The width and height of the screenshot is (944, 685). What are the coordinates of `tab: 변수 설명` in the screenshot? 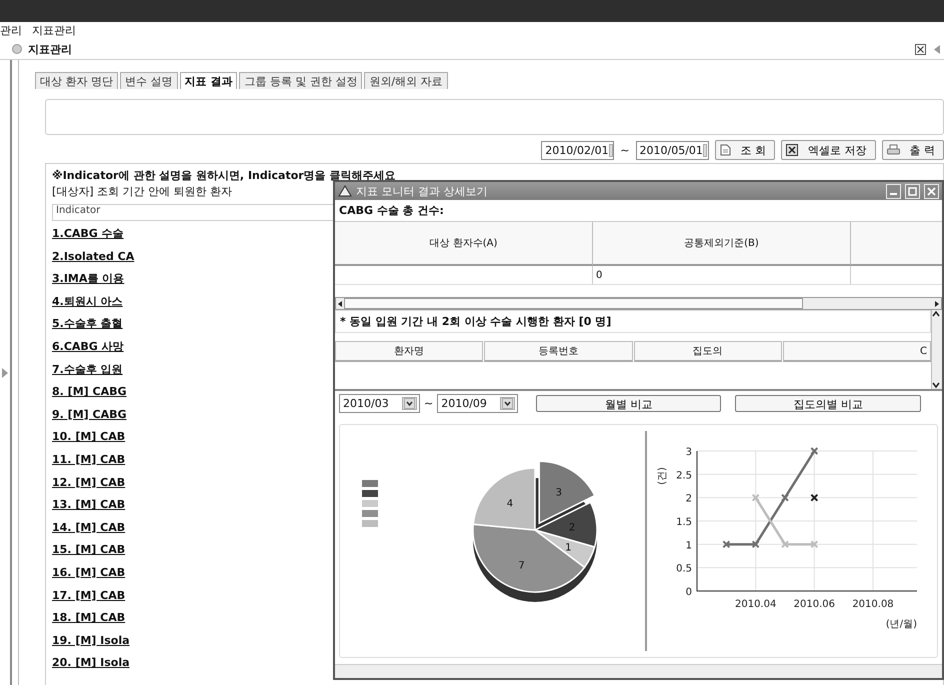 It's located at (149, 80).